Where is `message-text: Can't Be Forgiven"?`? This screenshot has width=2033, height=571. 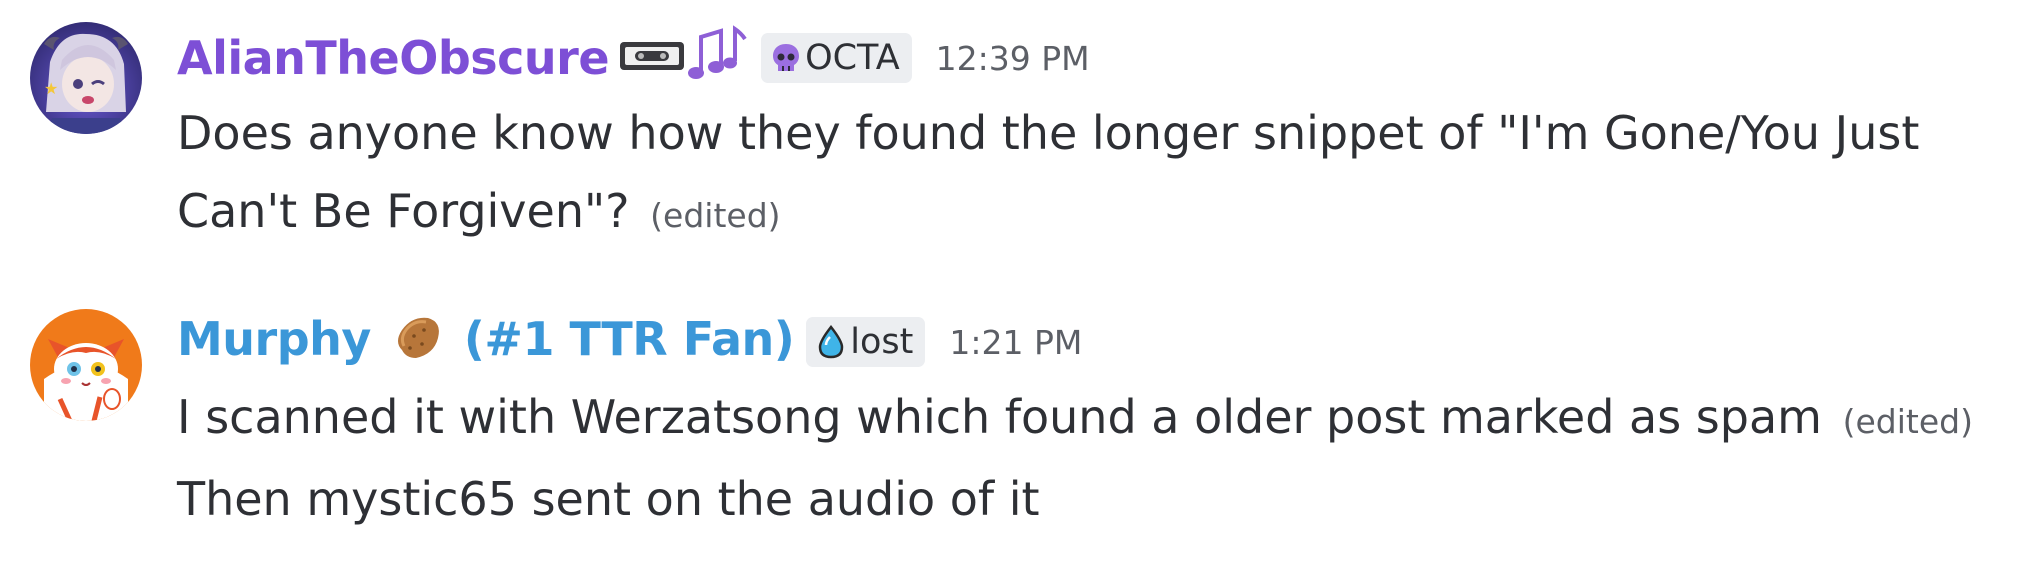 message-text: Can't Be Forgiven"? is located at coordinates (403, 211).